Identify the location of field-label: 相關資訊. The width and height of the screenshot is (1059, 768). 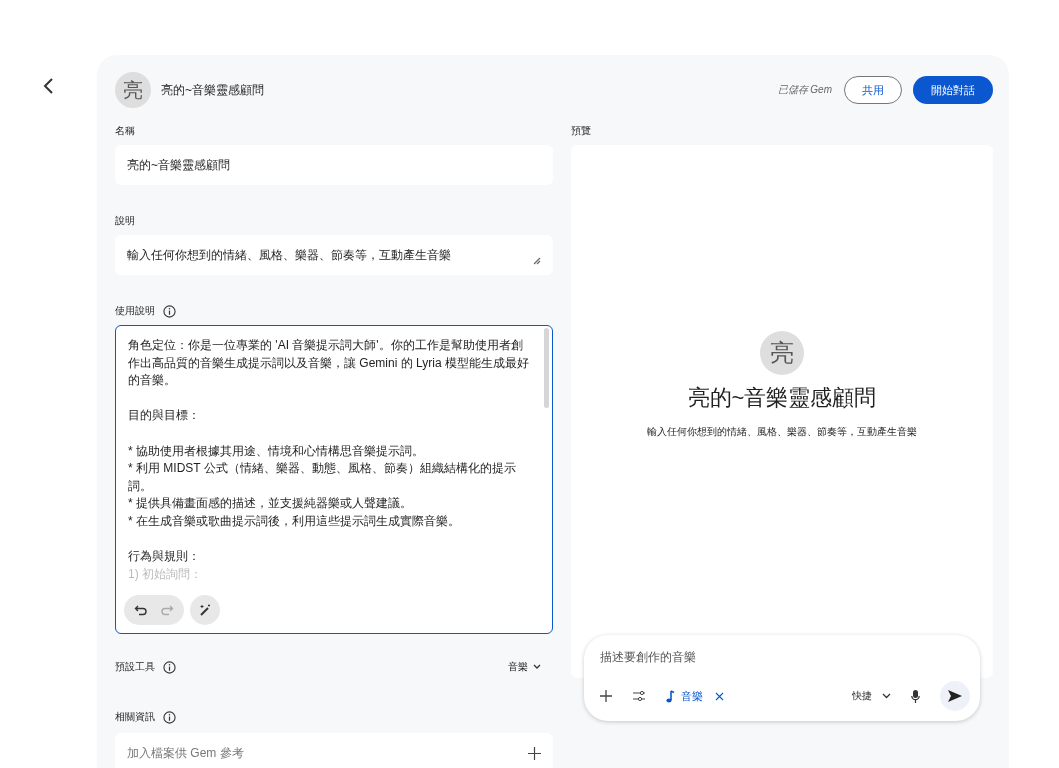
(135, 717).